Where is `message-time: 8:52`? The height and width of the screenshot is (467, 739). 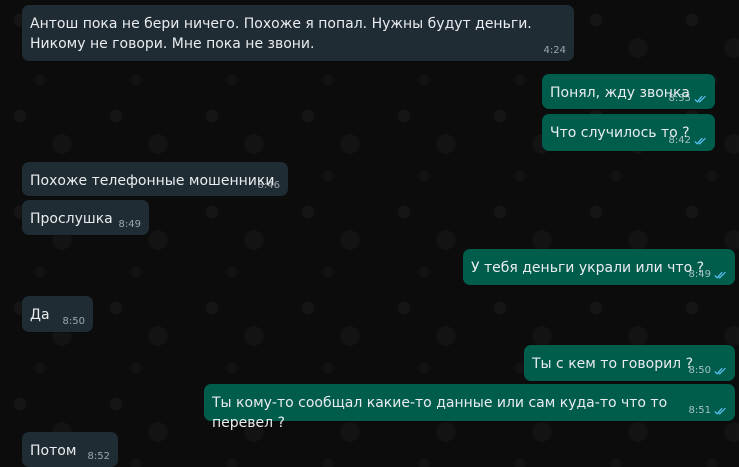
message-time: 8:52 is located at coordinates (98, 456).